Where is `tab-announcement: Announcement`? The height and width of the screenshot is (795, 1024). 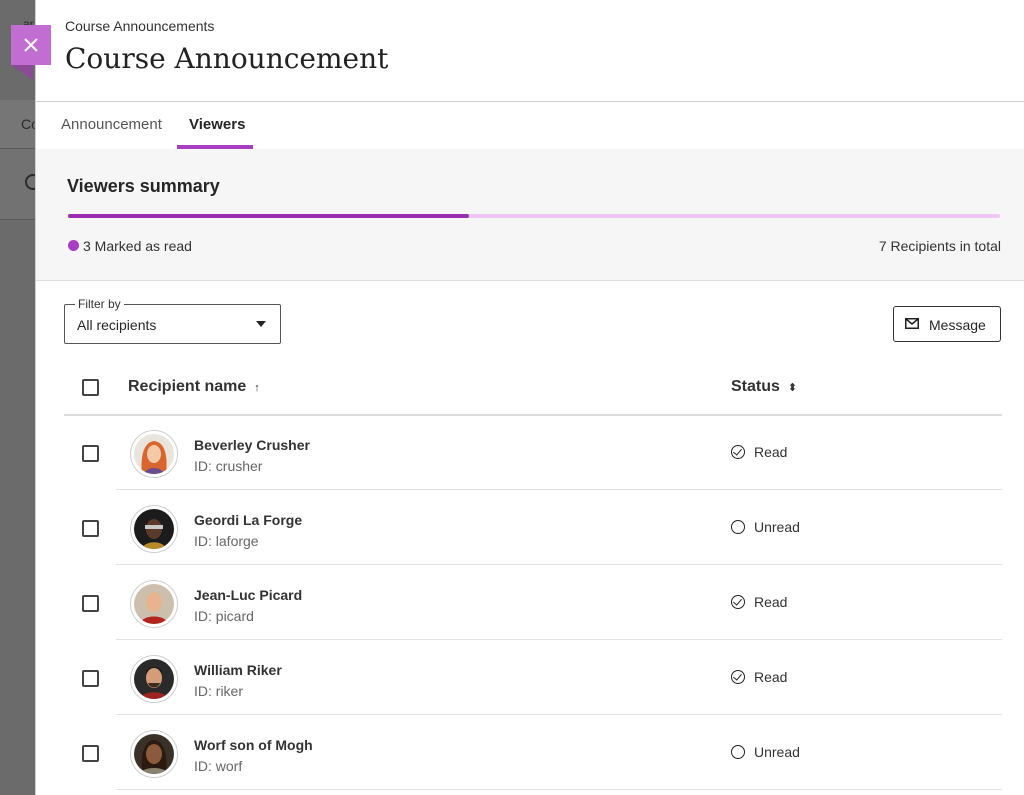
tab-announcement: Announcement is located at coordinates (111, 124).